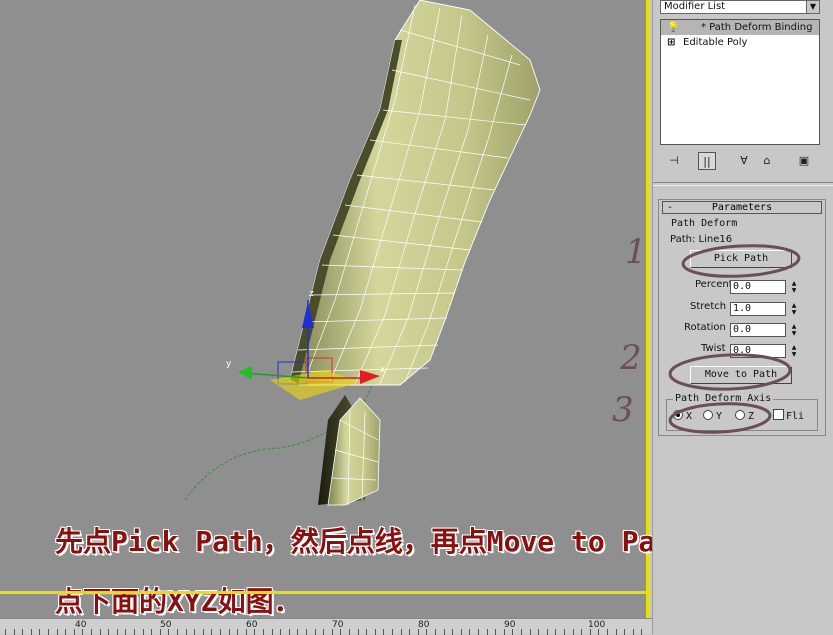 This screenshot has height=635, width=833. Describe the element at coordinates (623, 410) in the screenshot. I see `annotation-step-3: 3` at that location.